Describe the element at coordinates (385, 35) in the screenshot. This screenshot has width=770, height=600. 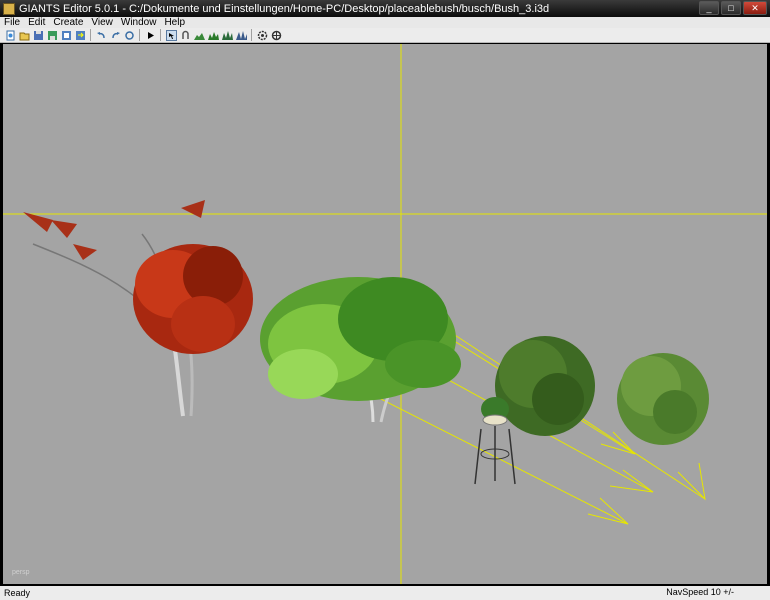
I see `toolbar` at that location.